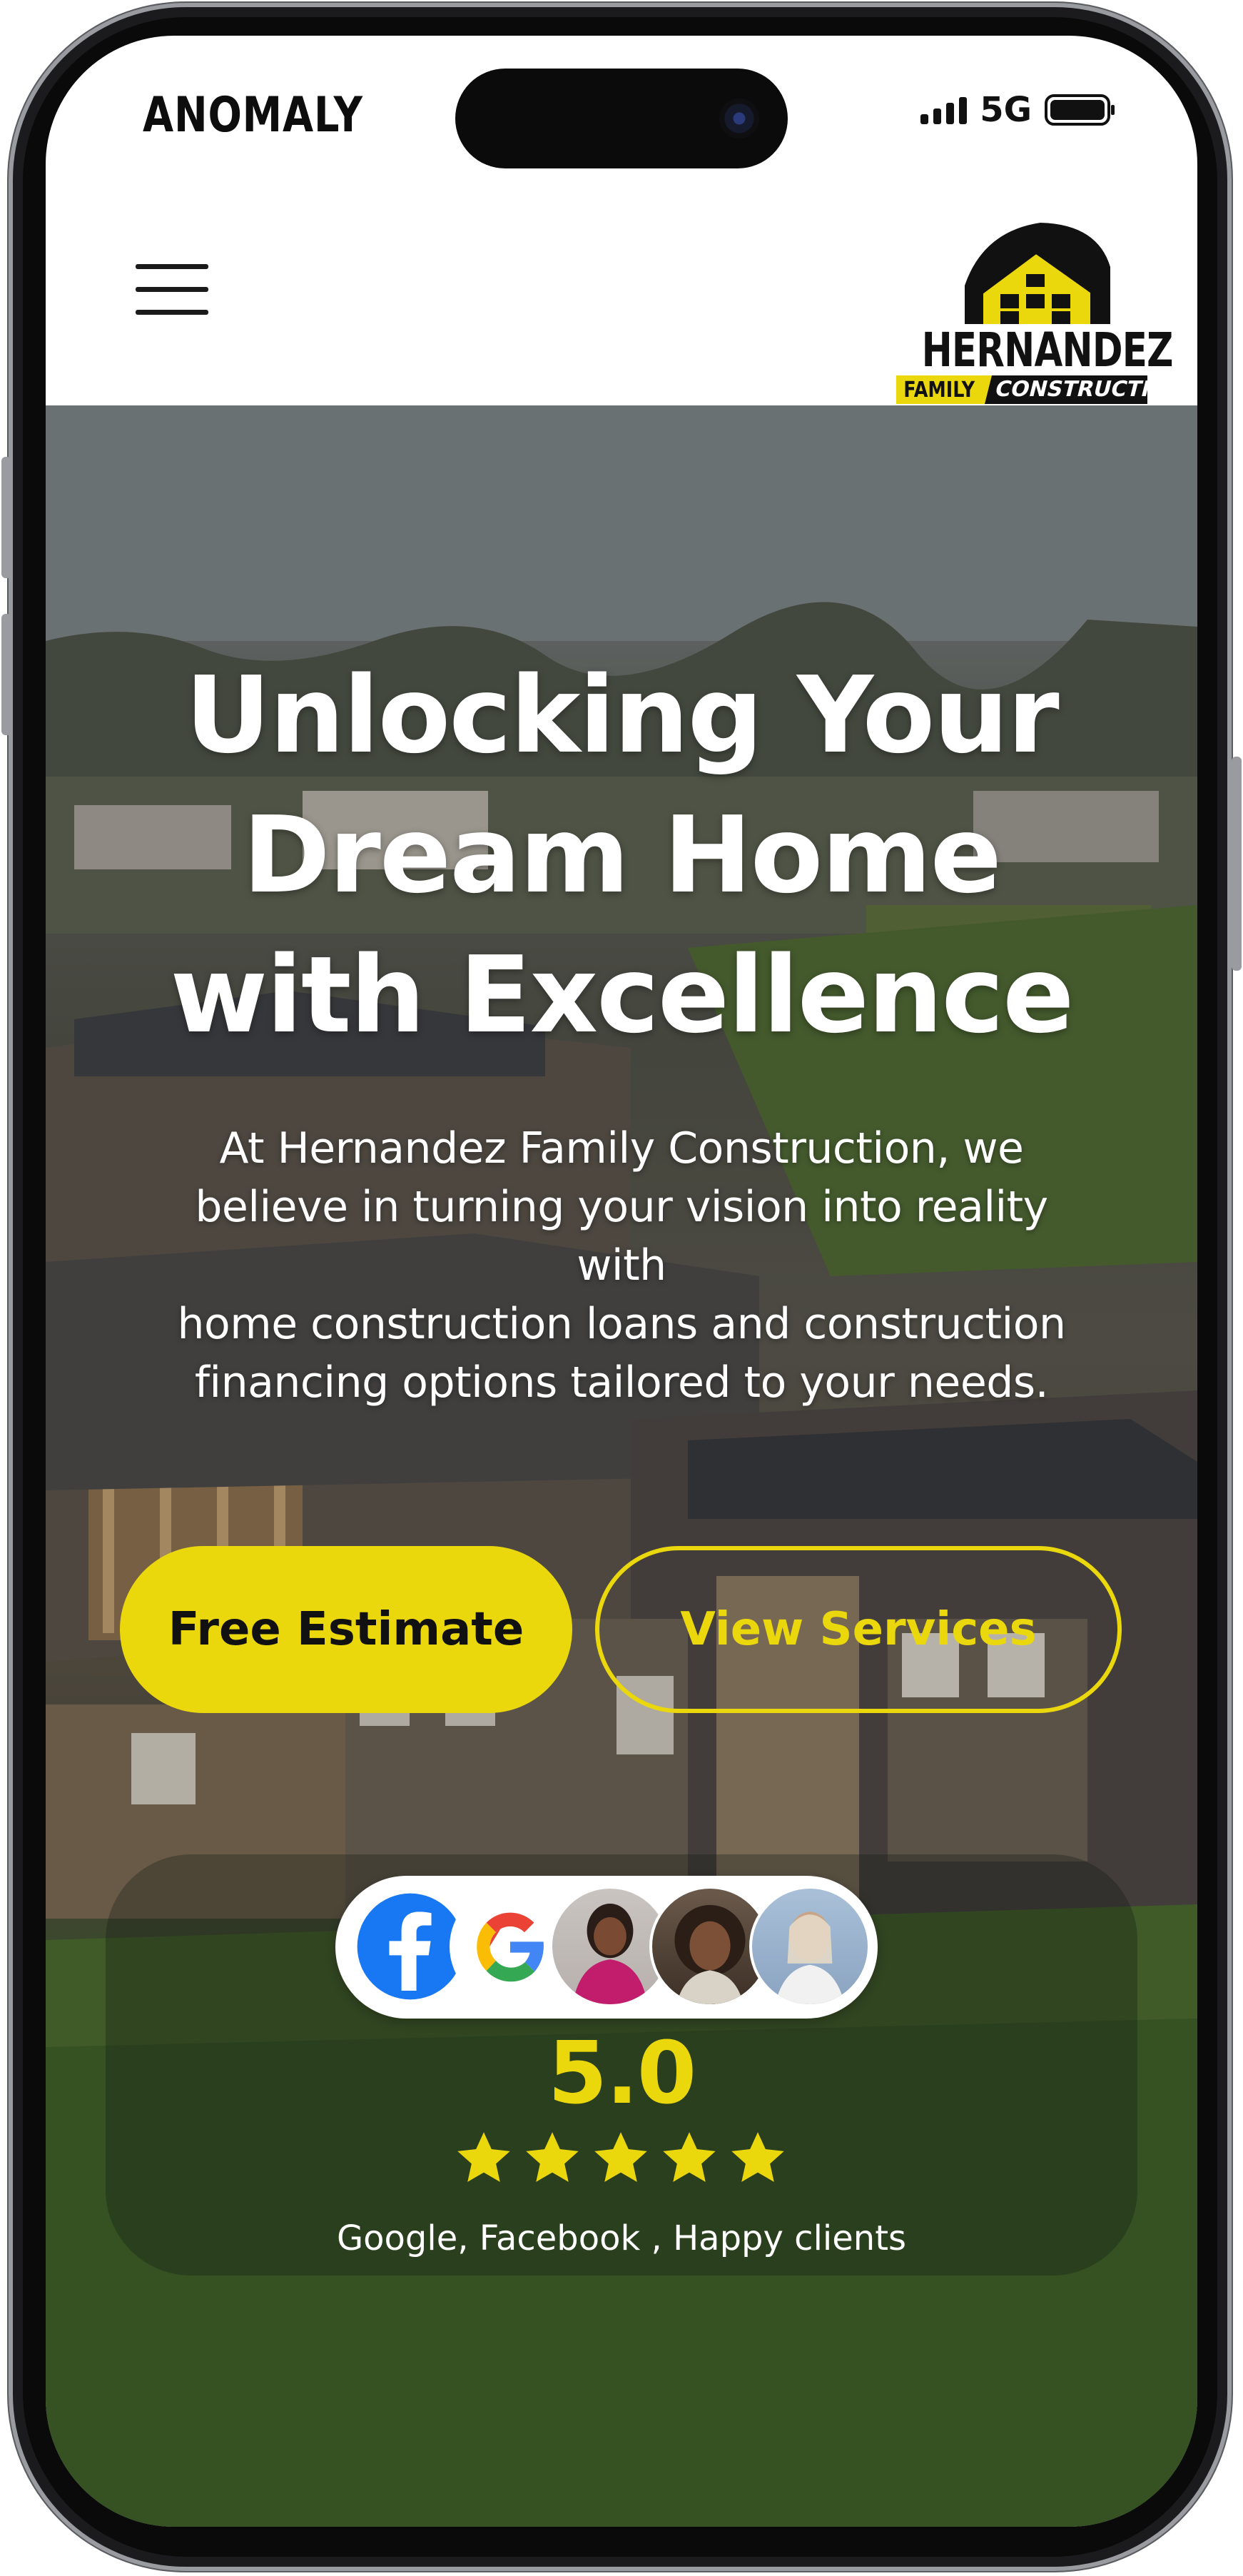 The image size is (1243, 2576). Describe the element at coordinates (621, 118) in the screenshot. I see `dynamic-island` at that location.